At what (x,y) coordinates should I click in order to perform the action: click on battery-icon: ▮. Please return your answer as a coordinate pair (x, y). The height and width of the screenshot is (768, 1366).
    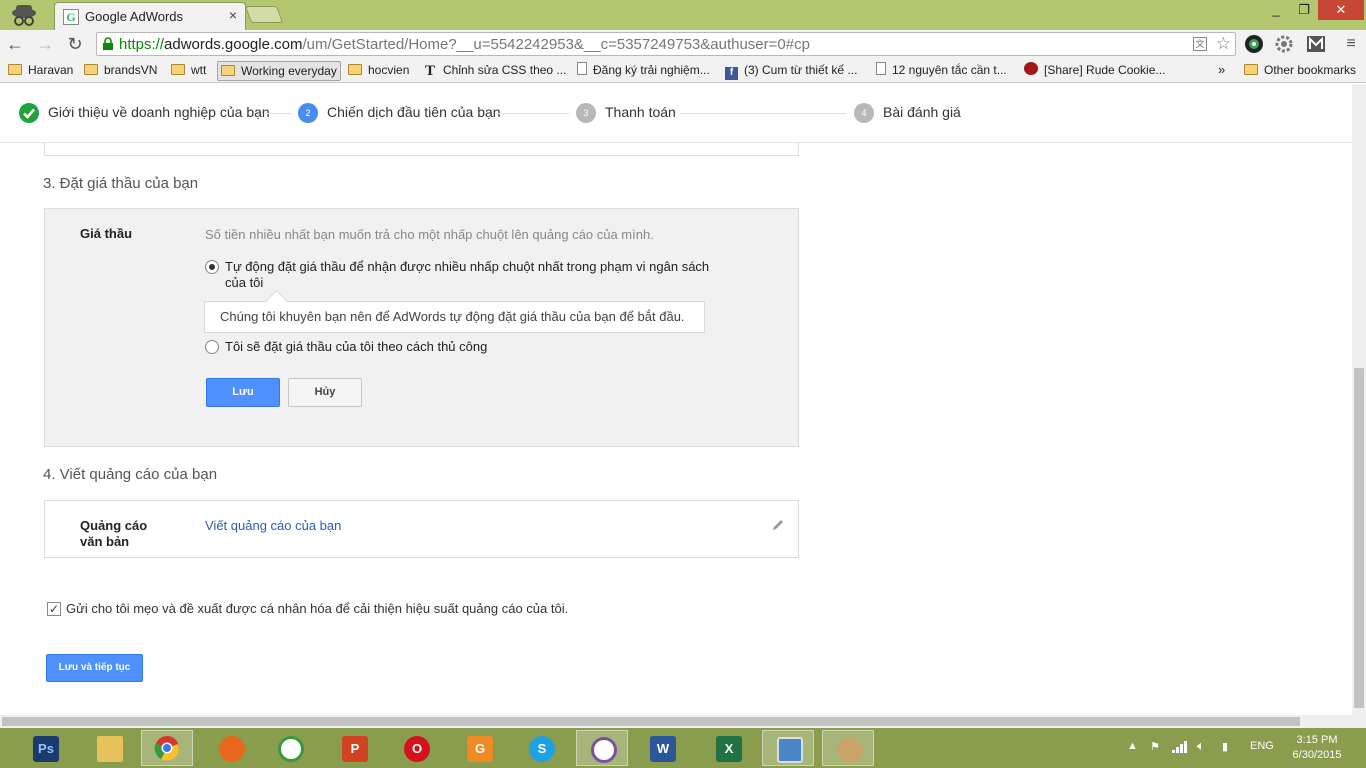
    Looking at the image, I should click on (1225, 746).